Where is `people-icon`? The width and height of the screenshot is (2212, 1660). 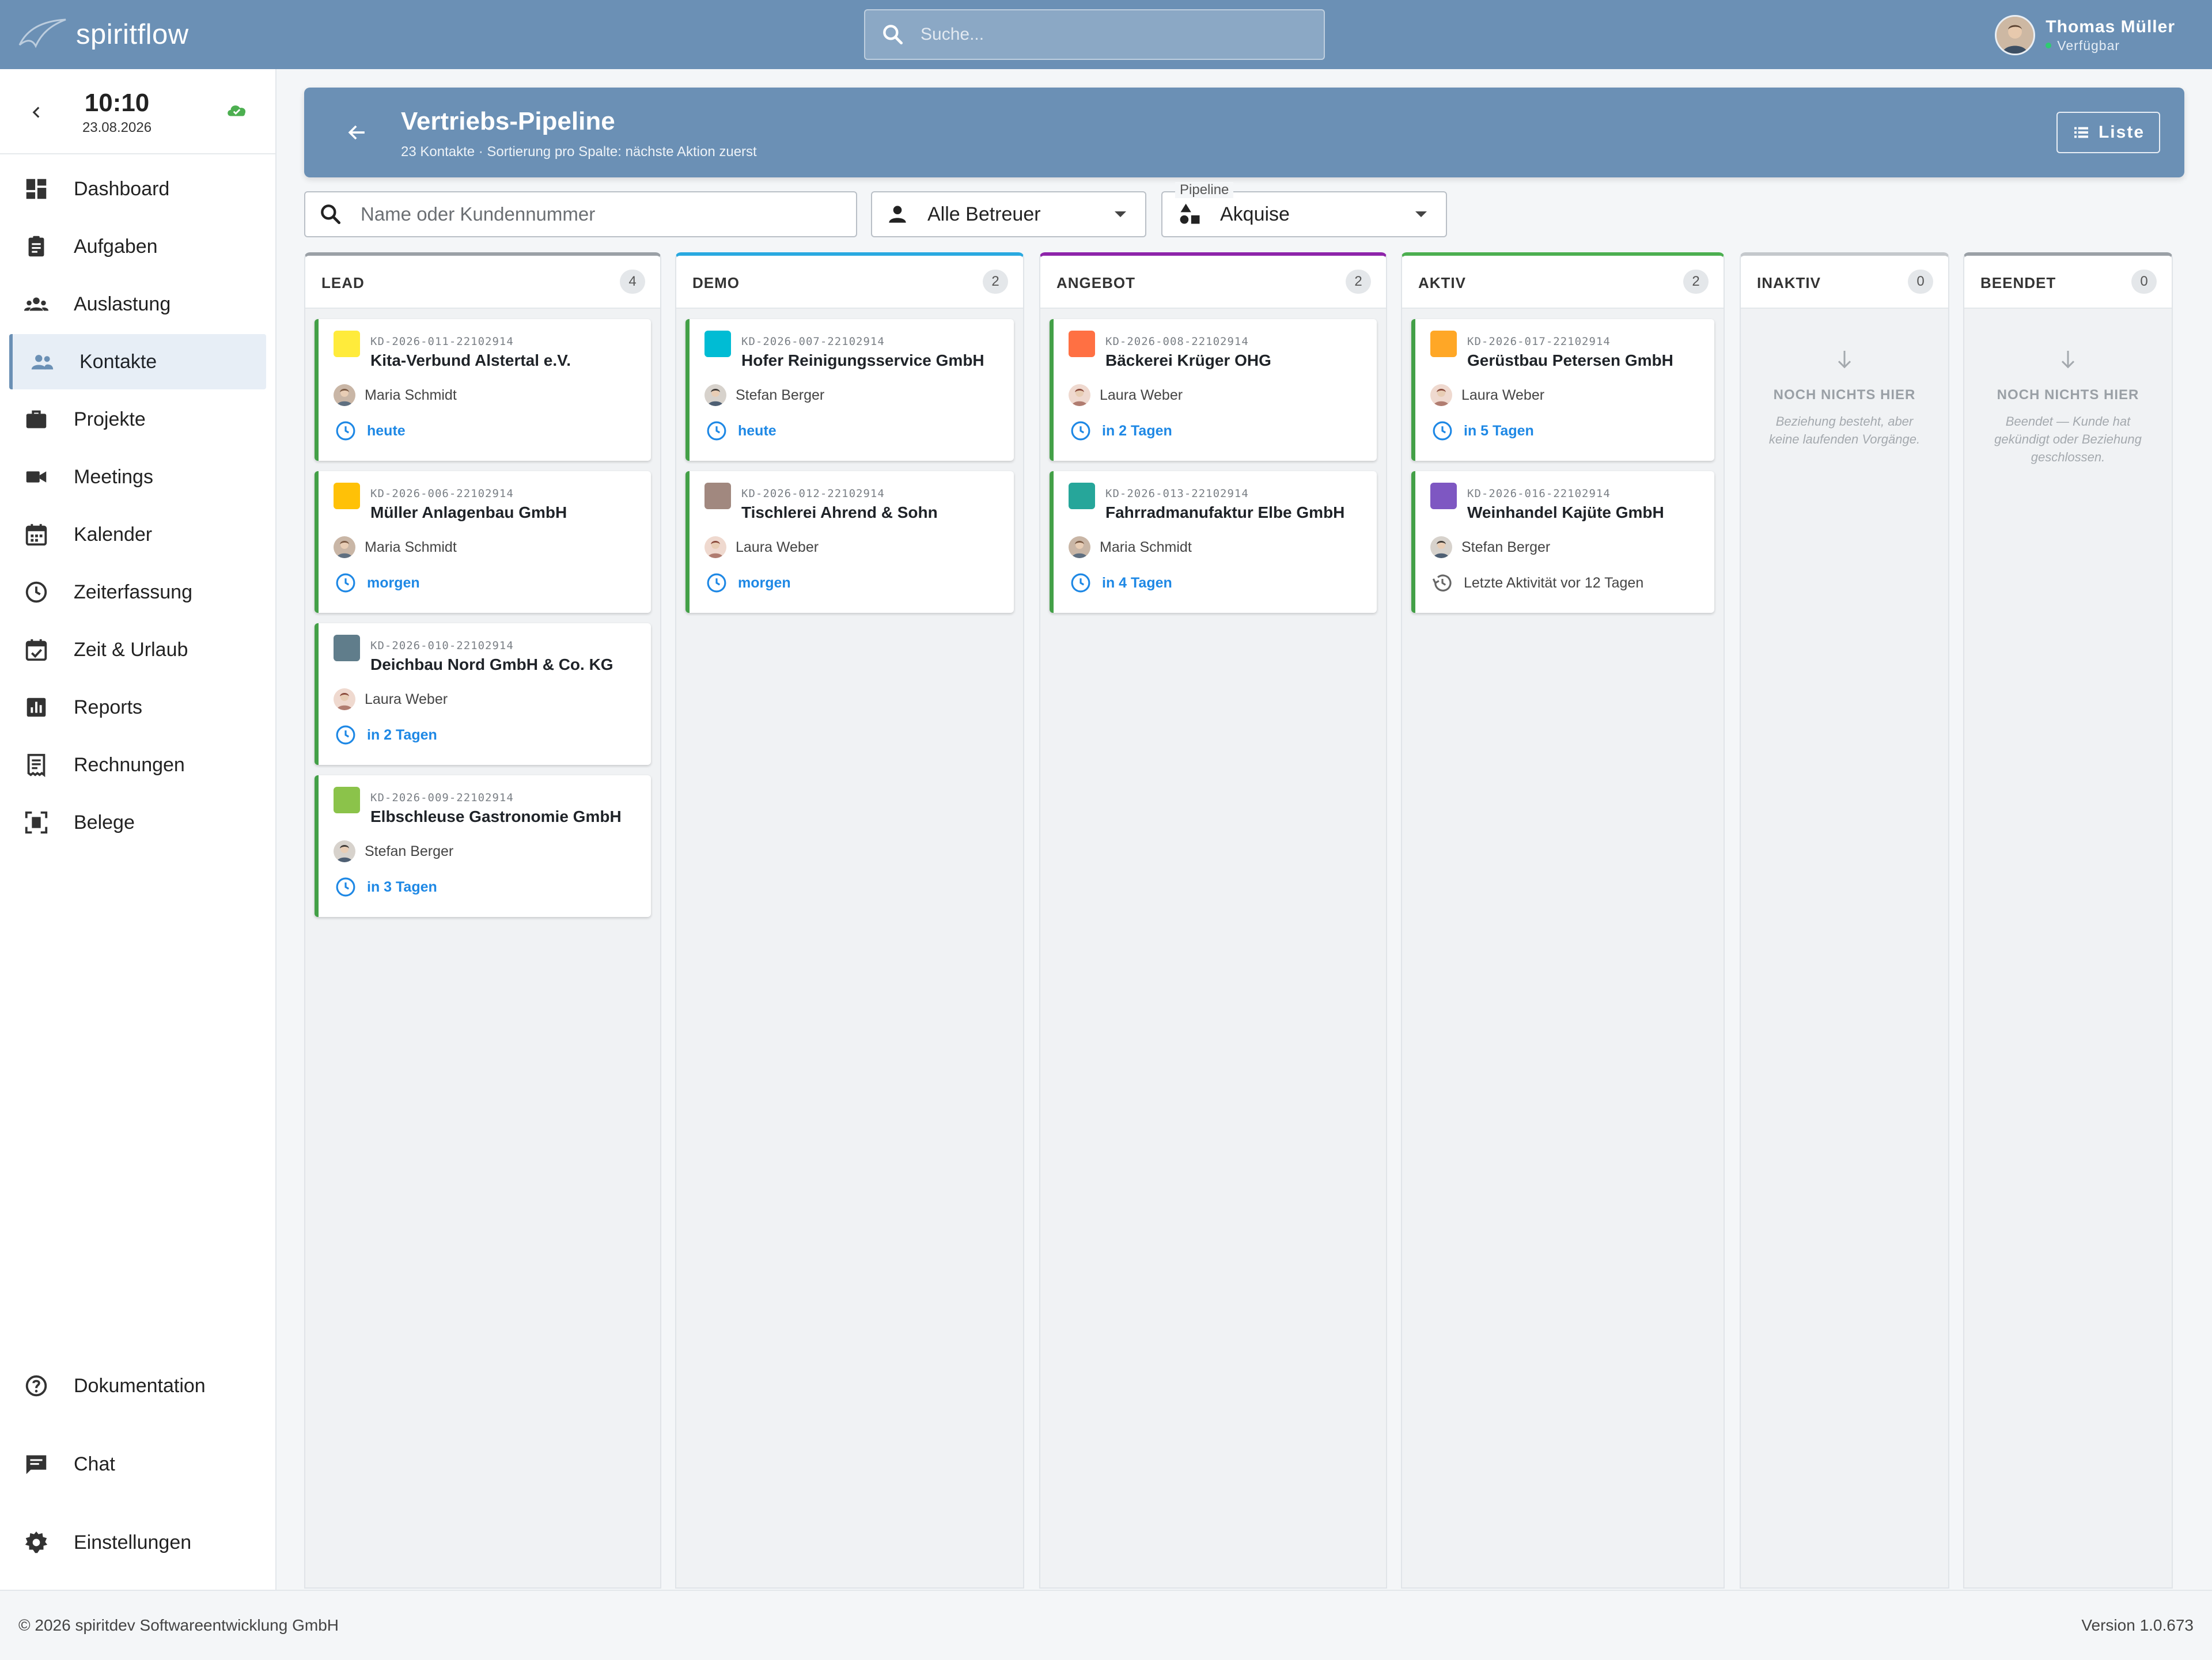
people-icon is located at coordinates (42, 361).